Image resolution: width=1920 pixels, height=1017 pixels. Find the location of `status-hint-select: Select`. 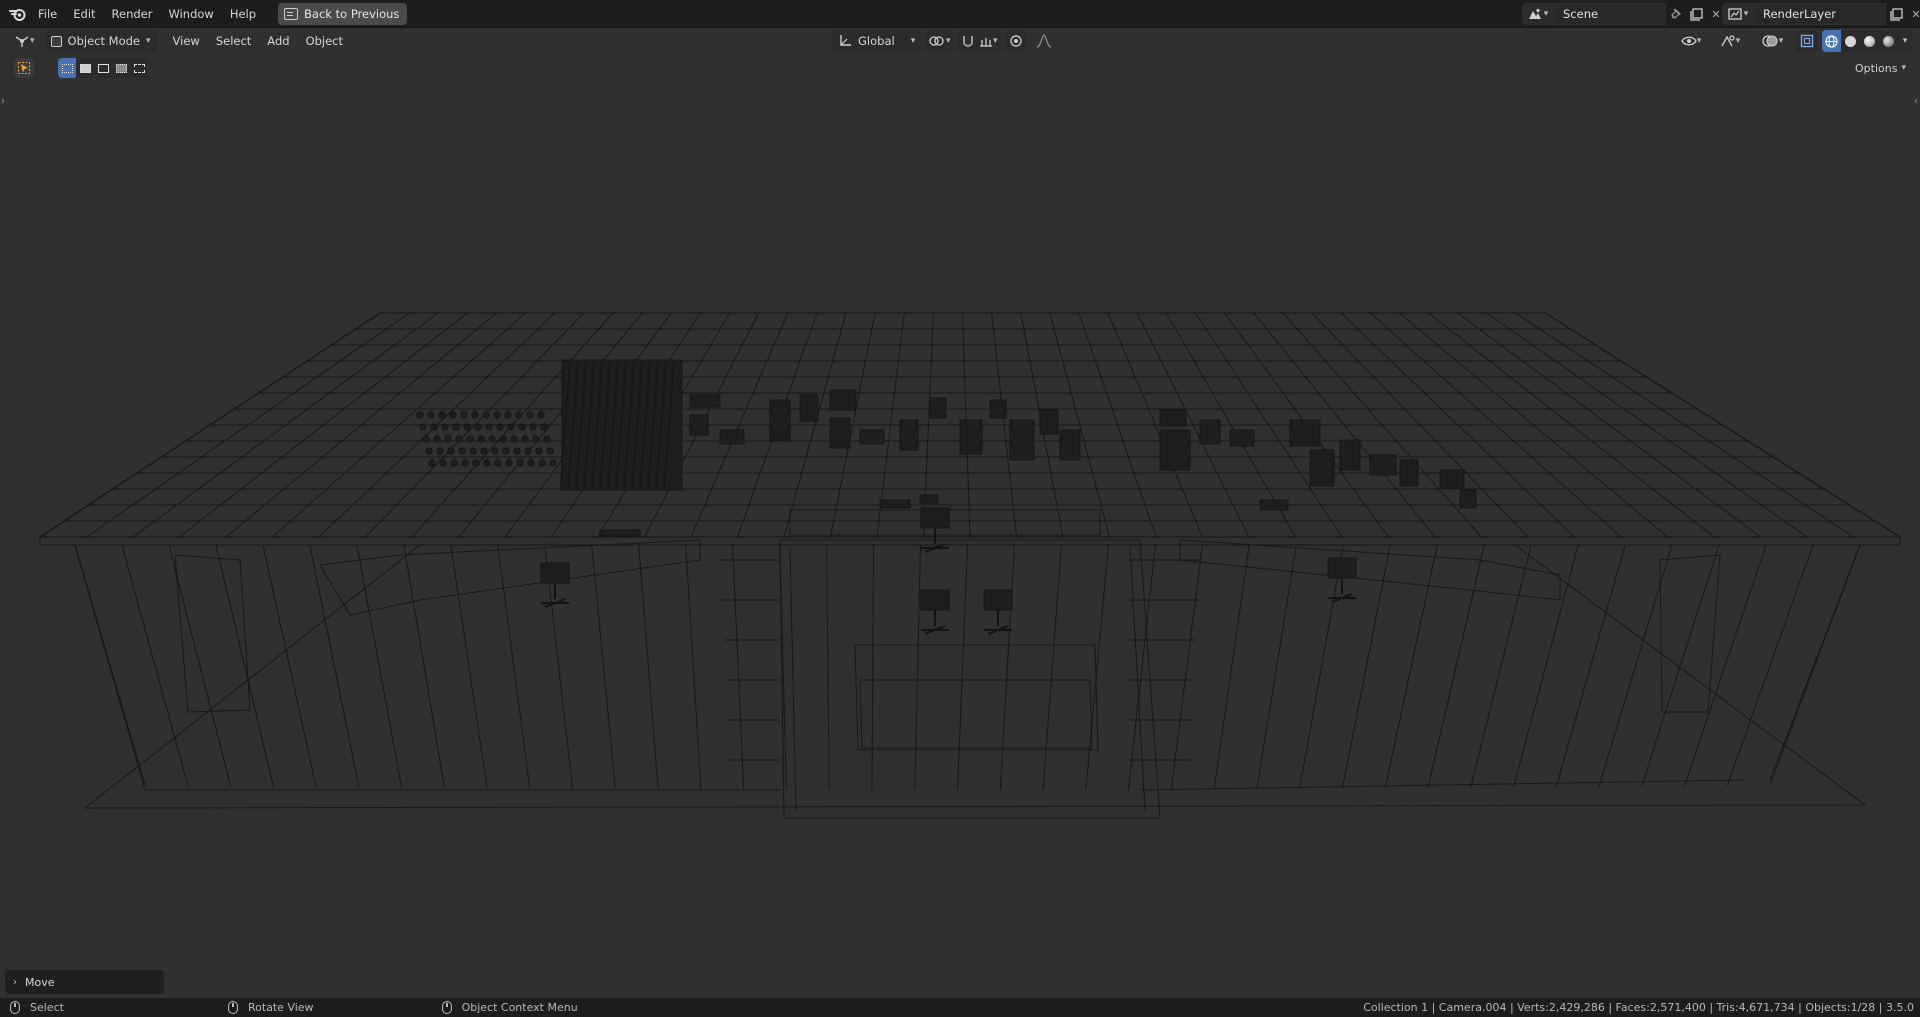

status-hint-select: Select is located at coordinates (37, 1007).